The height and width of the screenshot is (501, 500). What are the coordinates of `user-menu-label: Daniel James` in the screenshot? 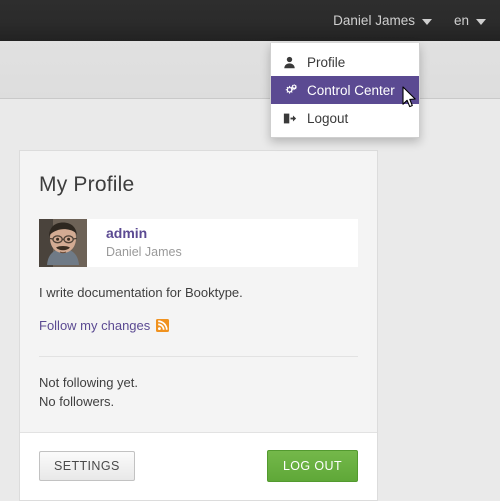 It's located at (374, 20).